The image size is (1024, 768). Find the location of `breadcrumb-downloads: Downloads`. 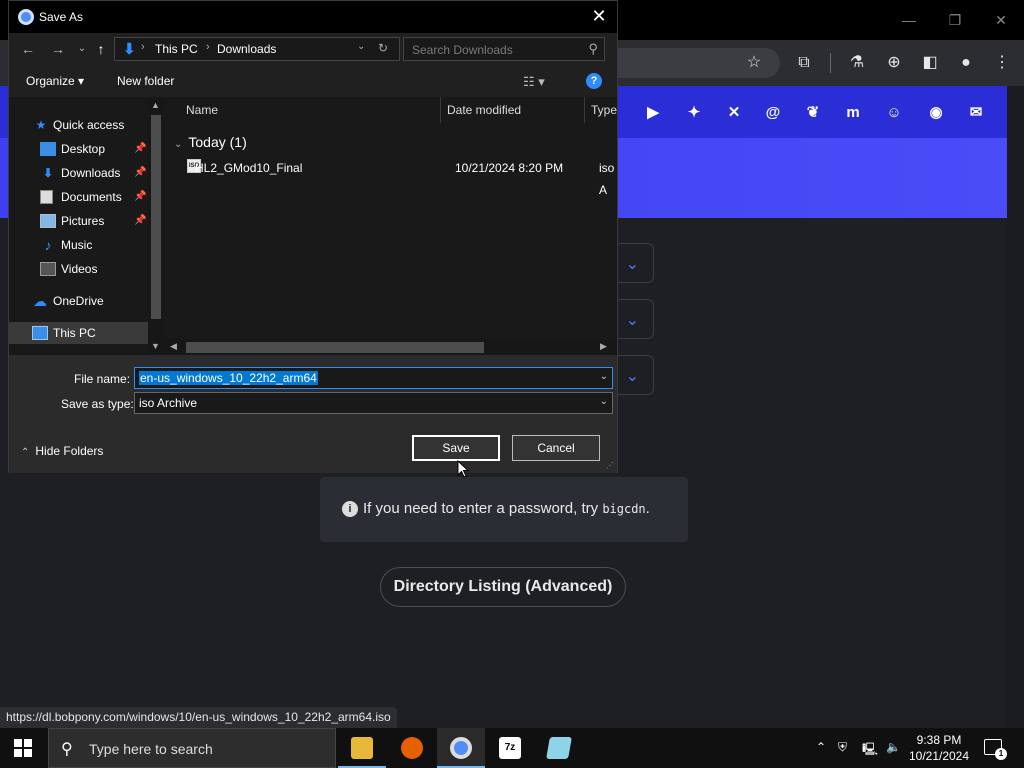

breadcrumb-downloads: Downloads is located at coordinates (246, 49).